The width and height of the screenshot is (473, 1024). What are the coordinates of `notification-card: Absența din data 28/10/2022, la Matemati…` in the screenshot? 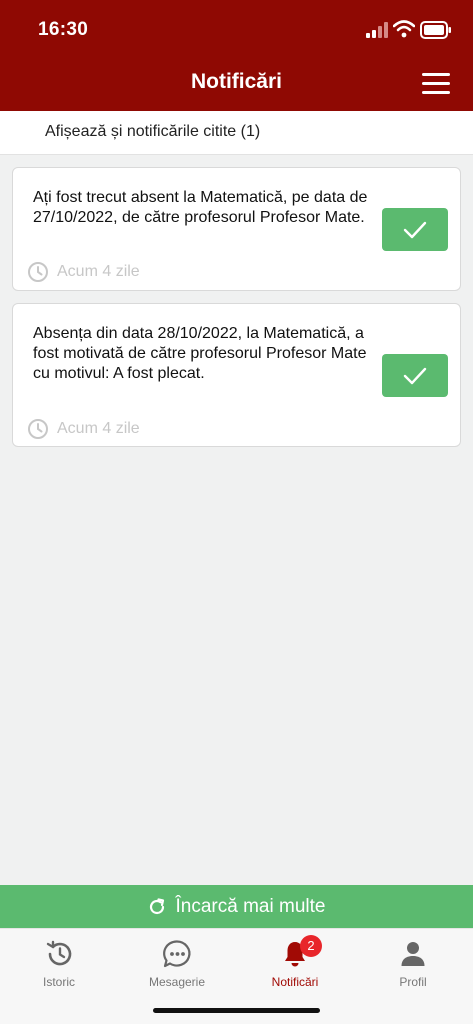 It's located at (236, 375).